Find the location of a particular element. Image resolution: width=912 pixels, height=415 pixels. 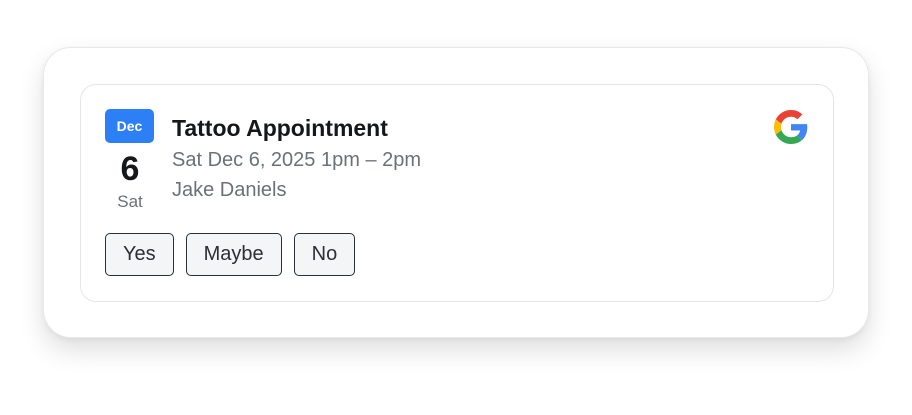

google-logo-icon is located at coordinates (791, 127).